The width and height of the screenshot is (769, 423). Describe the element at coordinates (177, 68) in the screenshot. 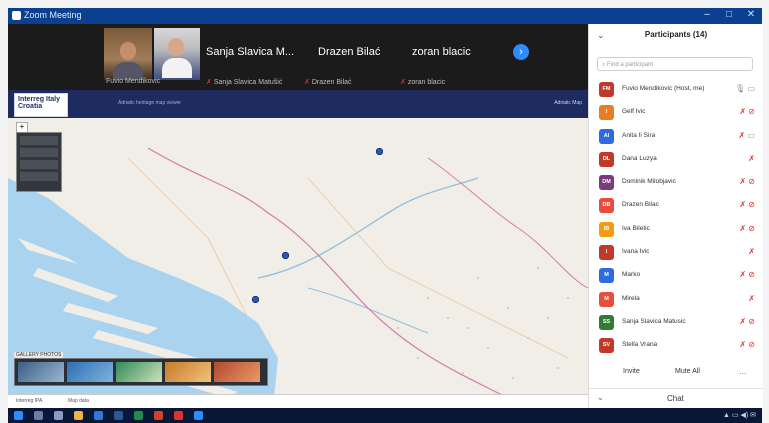

I see `person-body` at that location.